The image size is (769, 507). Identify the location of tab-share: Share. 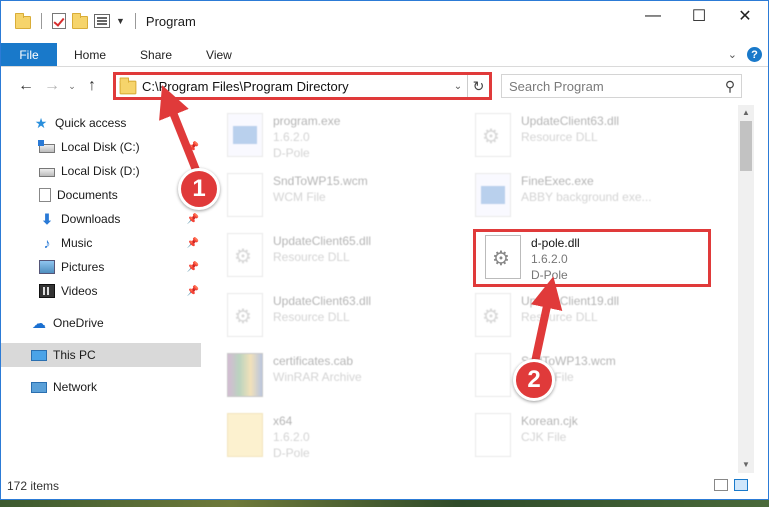
(156, 54).